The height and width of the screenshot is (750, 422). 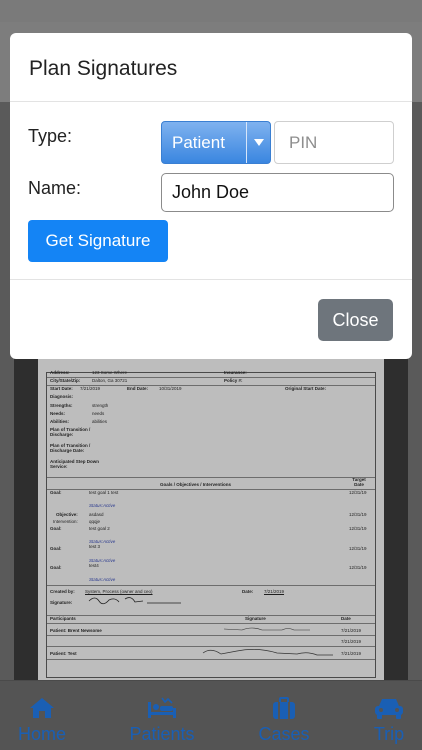 I want to click on objective-text: asdasd, so click(x=96, y=514).